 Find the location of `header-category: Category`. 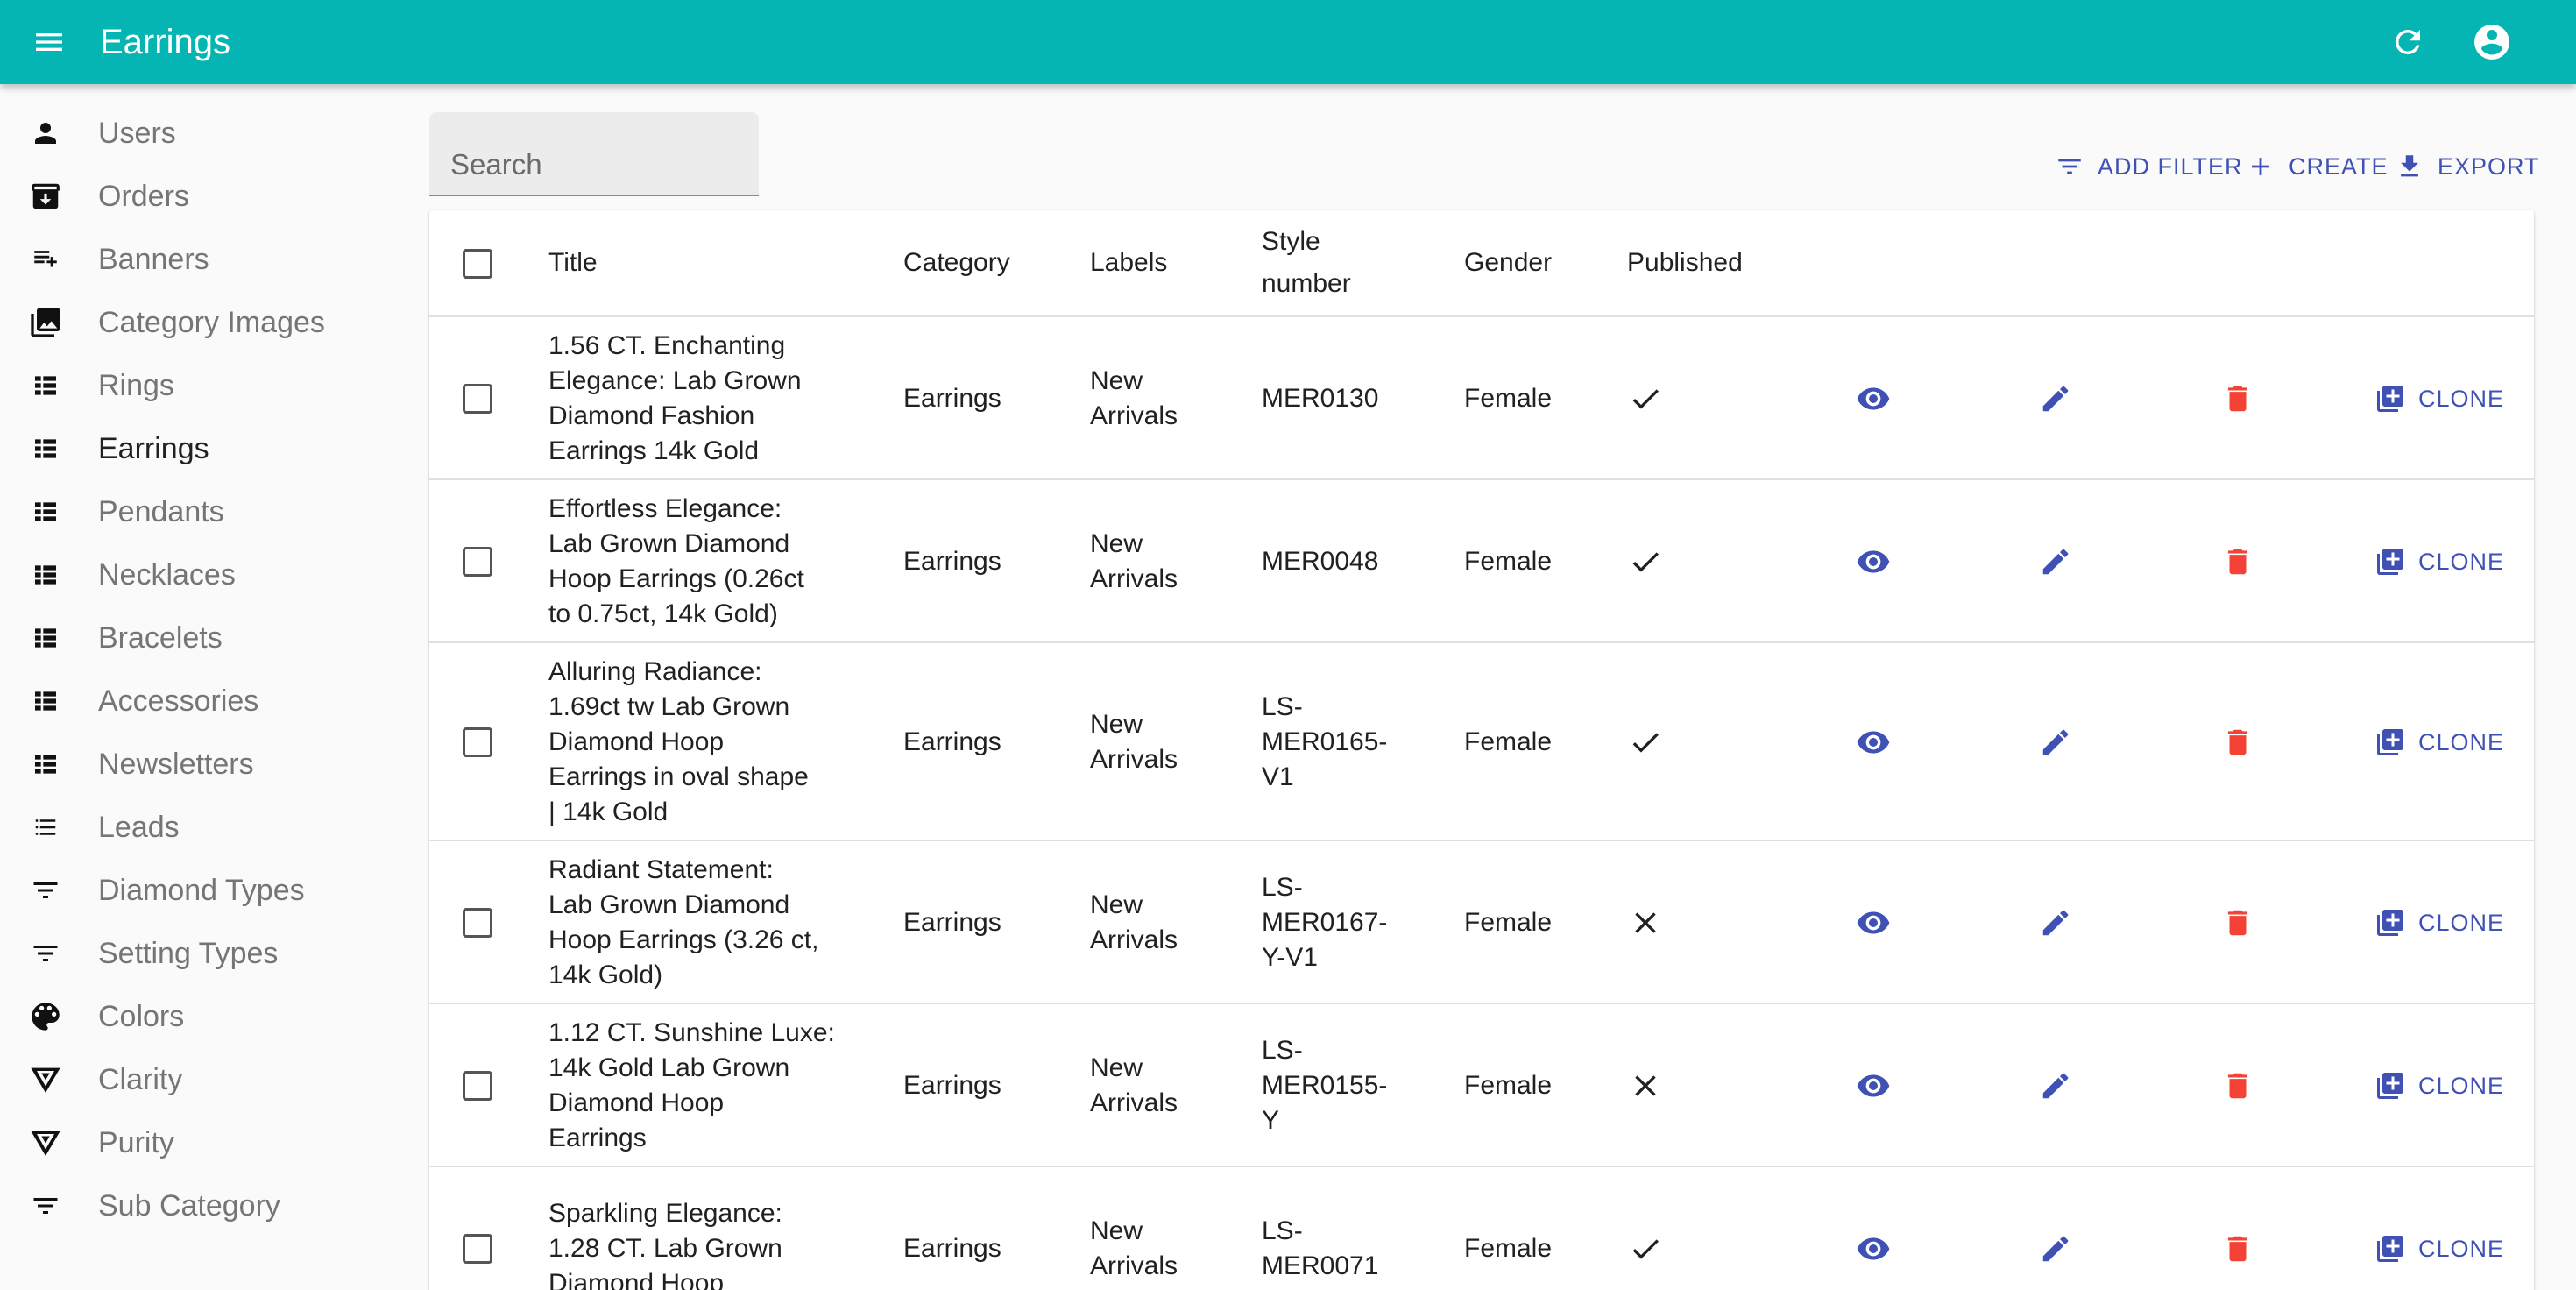

header-category: Category is located at coordinates (956, 263).